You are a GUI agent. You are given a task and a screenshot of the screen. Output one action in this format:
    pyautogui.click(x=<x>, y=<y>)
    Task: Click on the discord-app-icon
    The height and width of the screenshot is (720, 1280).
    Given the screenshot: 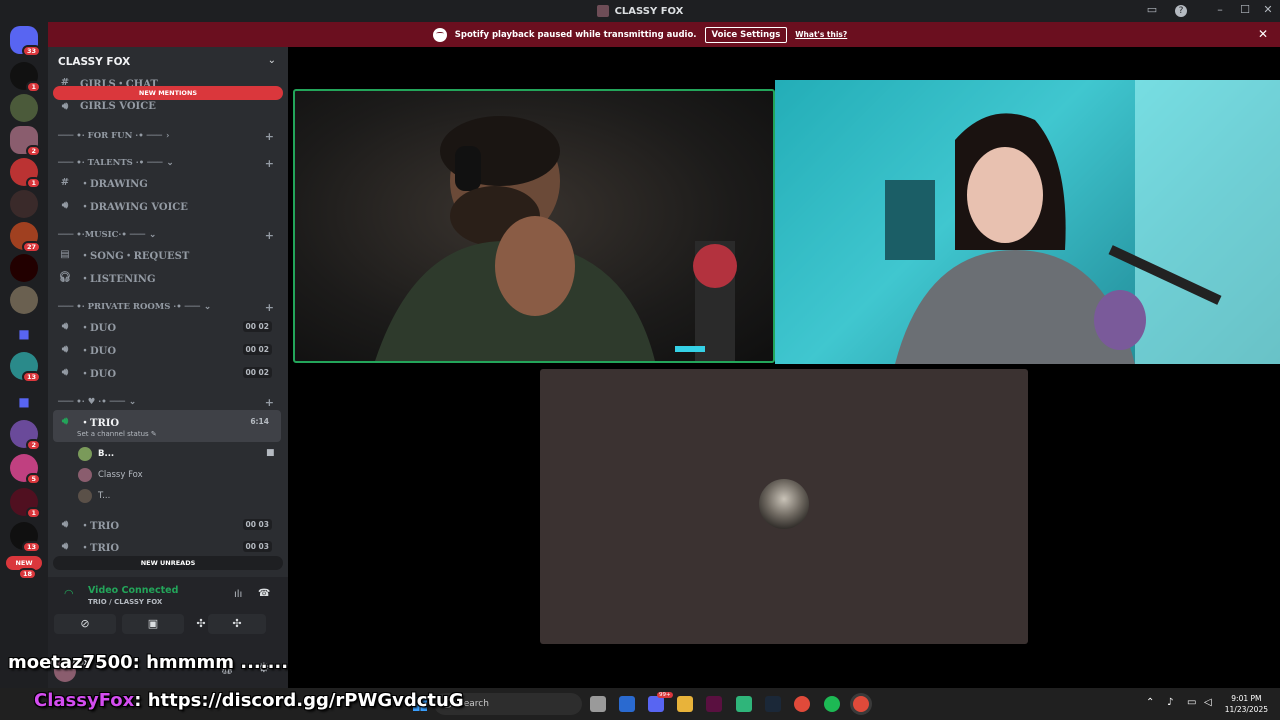 What is the action you would take?
    pyautogui.click(x=656, y=704)
    